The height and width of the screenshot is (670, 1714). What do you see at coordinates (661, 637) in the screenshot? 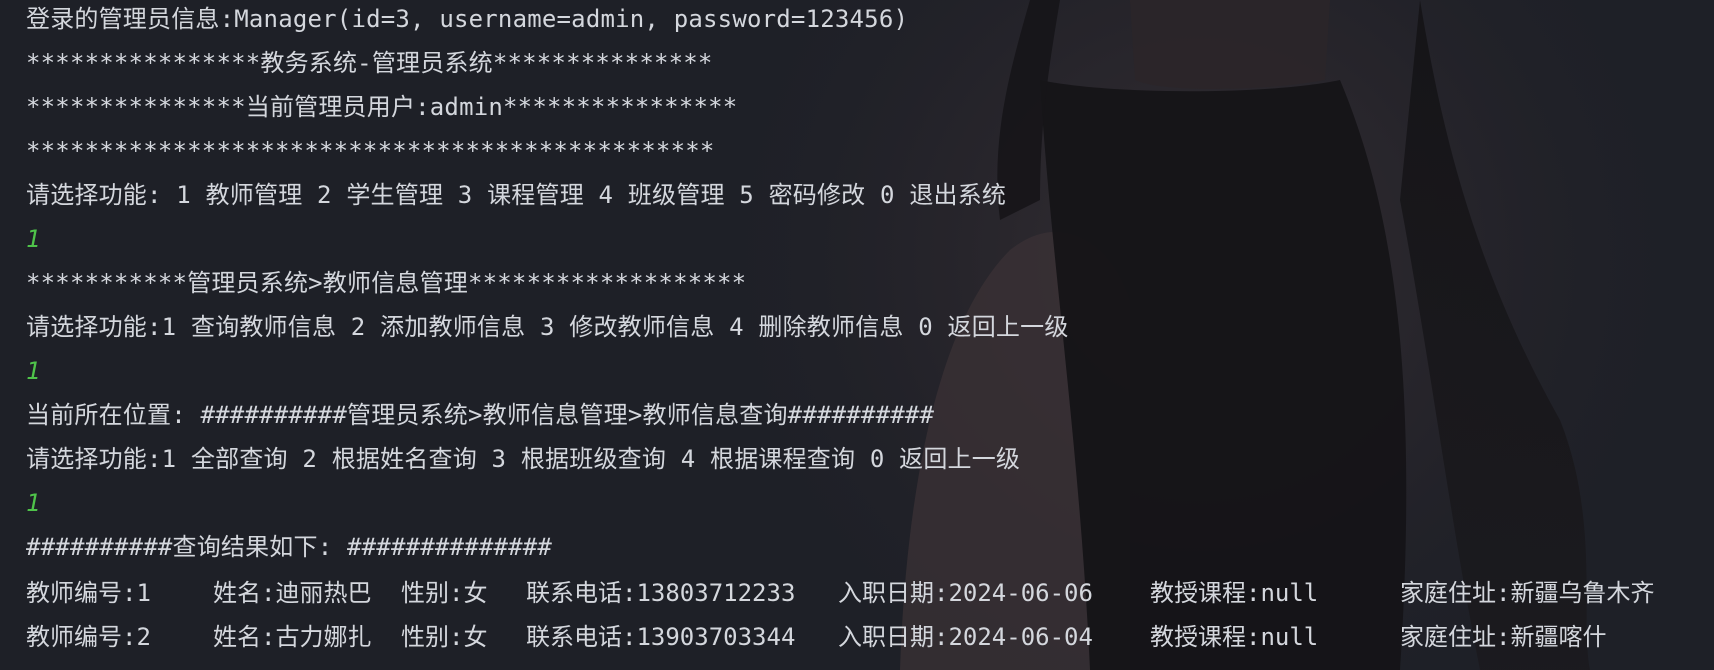
I see `teacher-phone: 联系电话:13903703344` at bounding box center [661, 637].